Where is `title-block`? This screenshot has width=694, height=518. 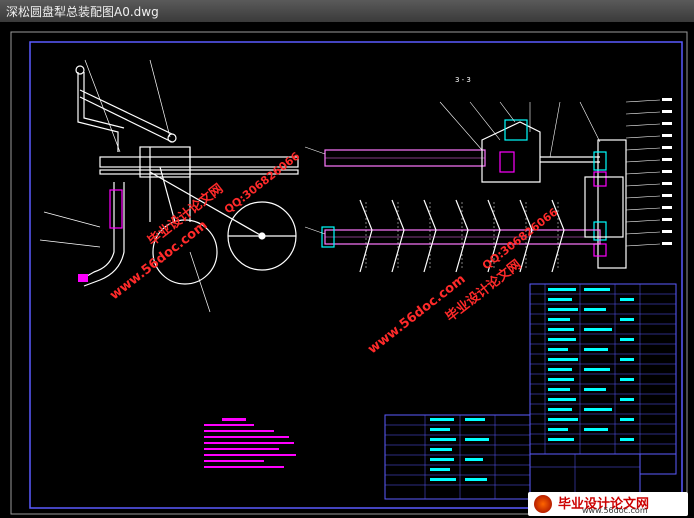 title-block is located at coordinates (530, 457).